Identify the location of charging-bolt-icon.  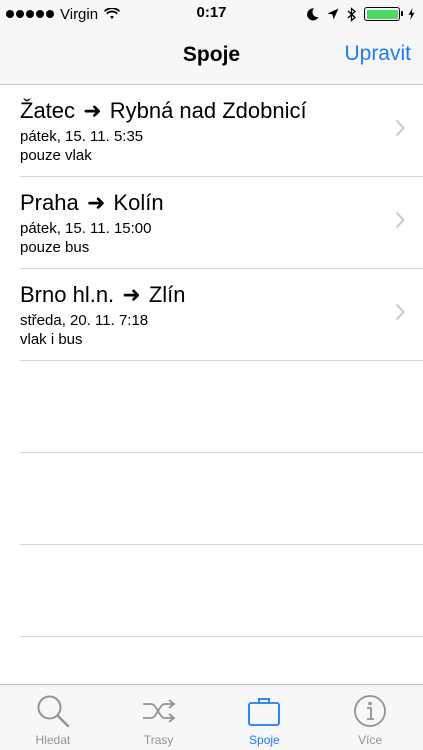
(411, 14).